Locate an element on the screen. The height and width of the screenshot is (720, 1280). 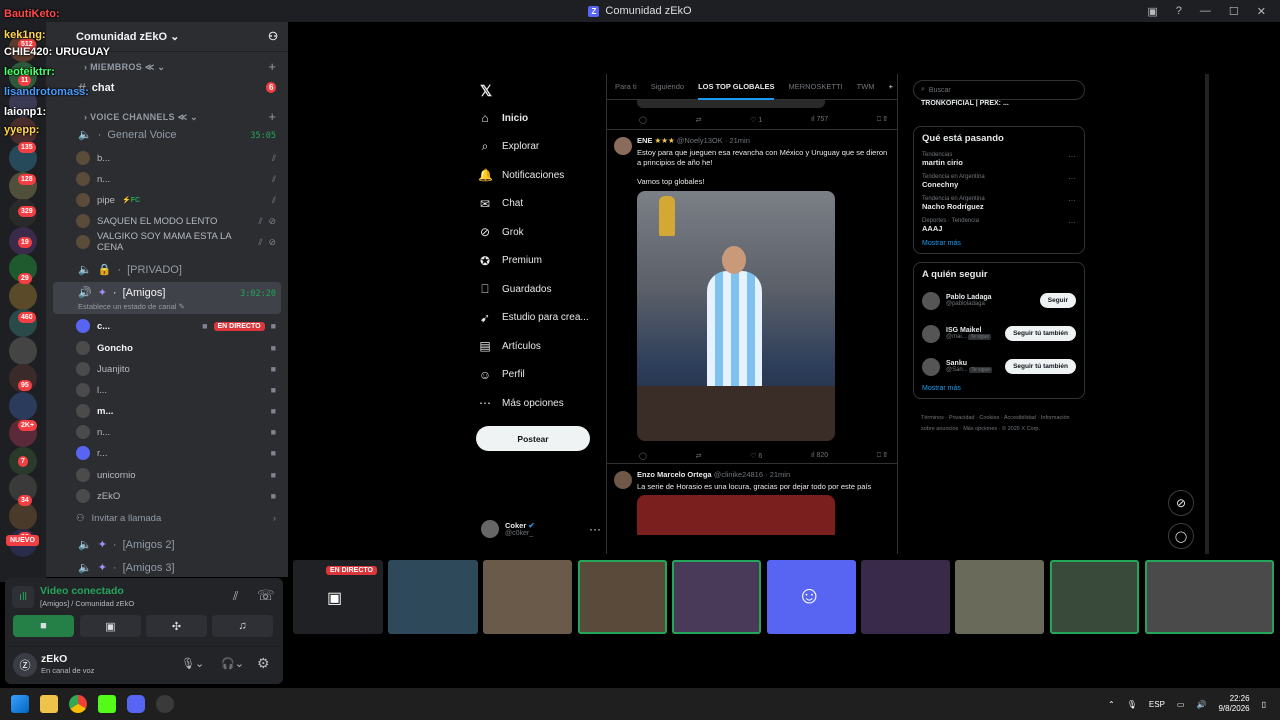
follow-button: Seguir is located at coordinates (1057, 300).